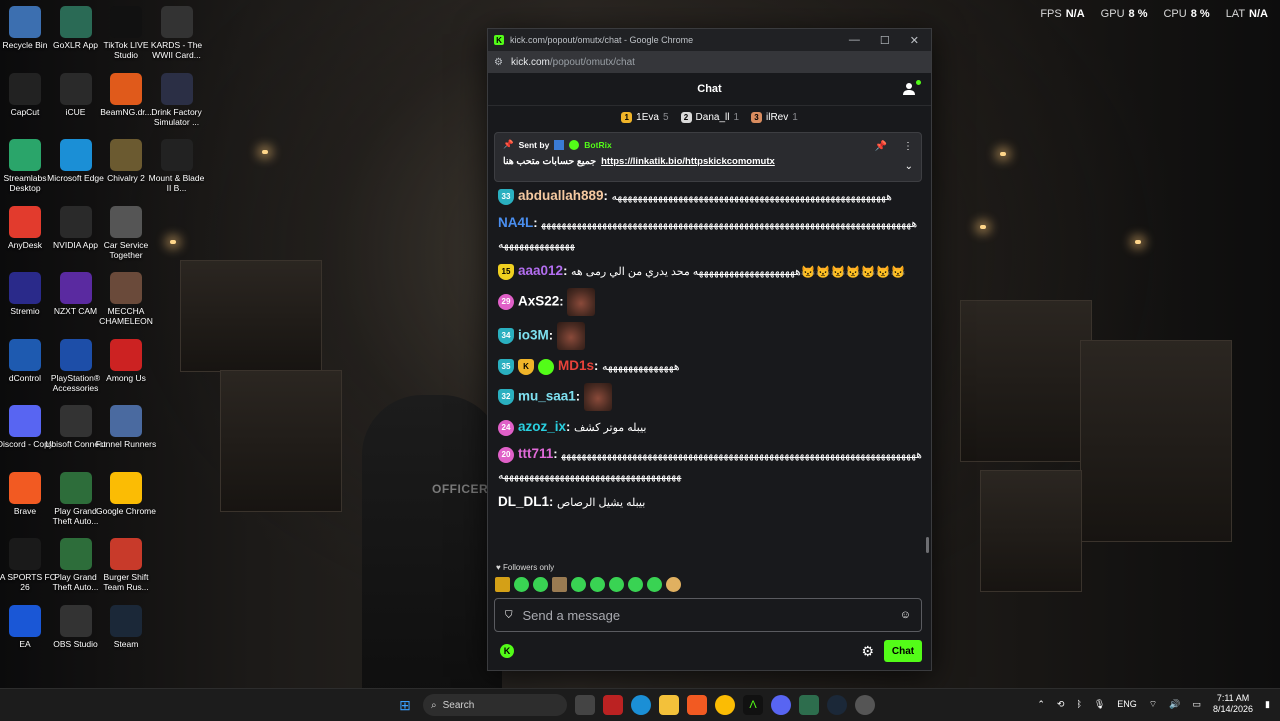  Describe the element at coordinates (495, 705) in the screenshot. I see `search-box: ⌕ Search` at that location.